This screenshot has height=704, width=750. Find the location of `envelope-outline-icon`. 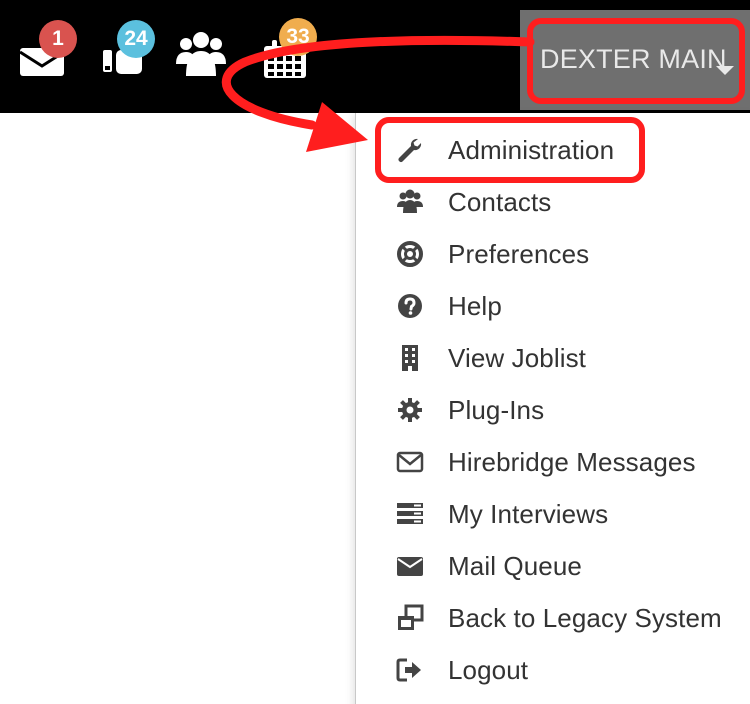

envelope-outline-icon is located at coordinates (410, 462).